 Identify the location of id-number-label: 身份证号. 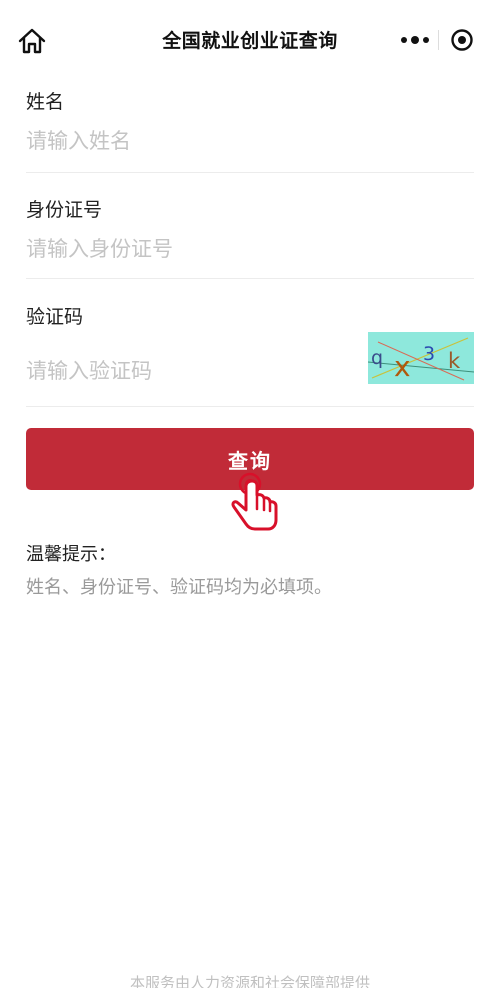
(64, 210).